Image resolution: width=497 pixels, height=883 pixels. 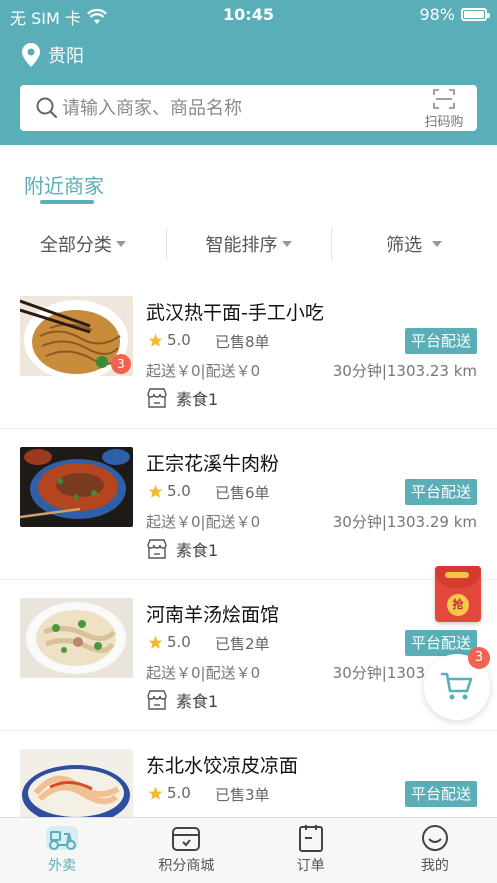 What do you see at coordinates (378, 673) in the screenshot?
I see `delivery-distance: 30分钟|1303` at bounding box center [378, 673].